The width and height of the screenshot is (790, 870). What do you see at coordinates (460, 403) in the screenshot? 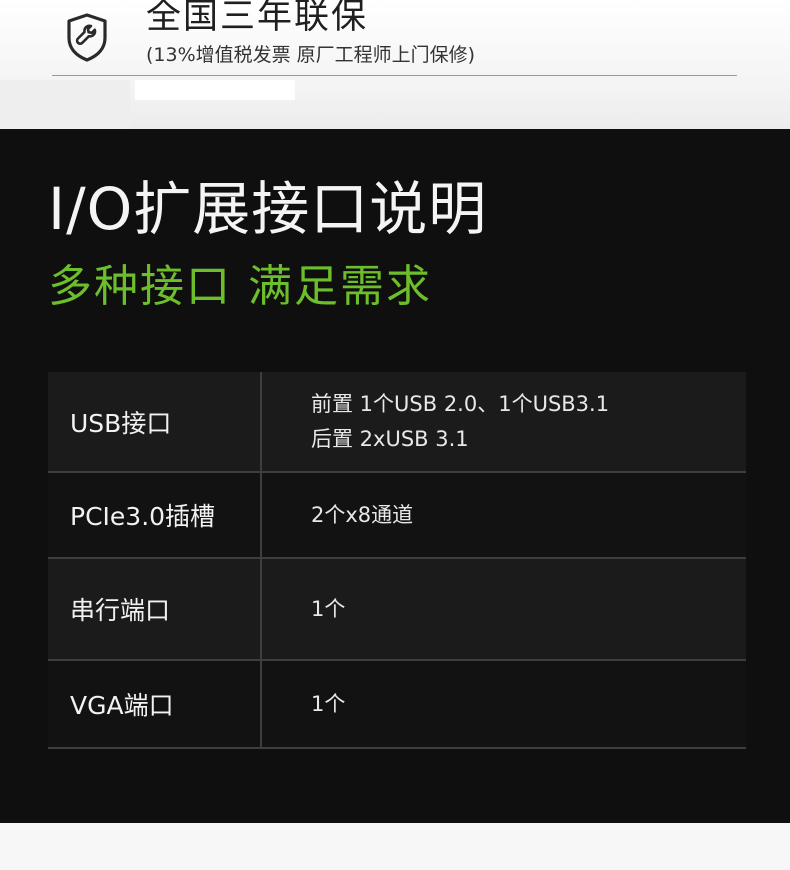
I see `spec-value-line: 前置 1个USB 2.0、1个USB3.1` at bounding box center [460, 403].